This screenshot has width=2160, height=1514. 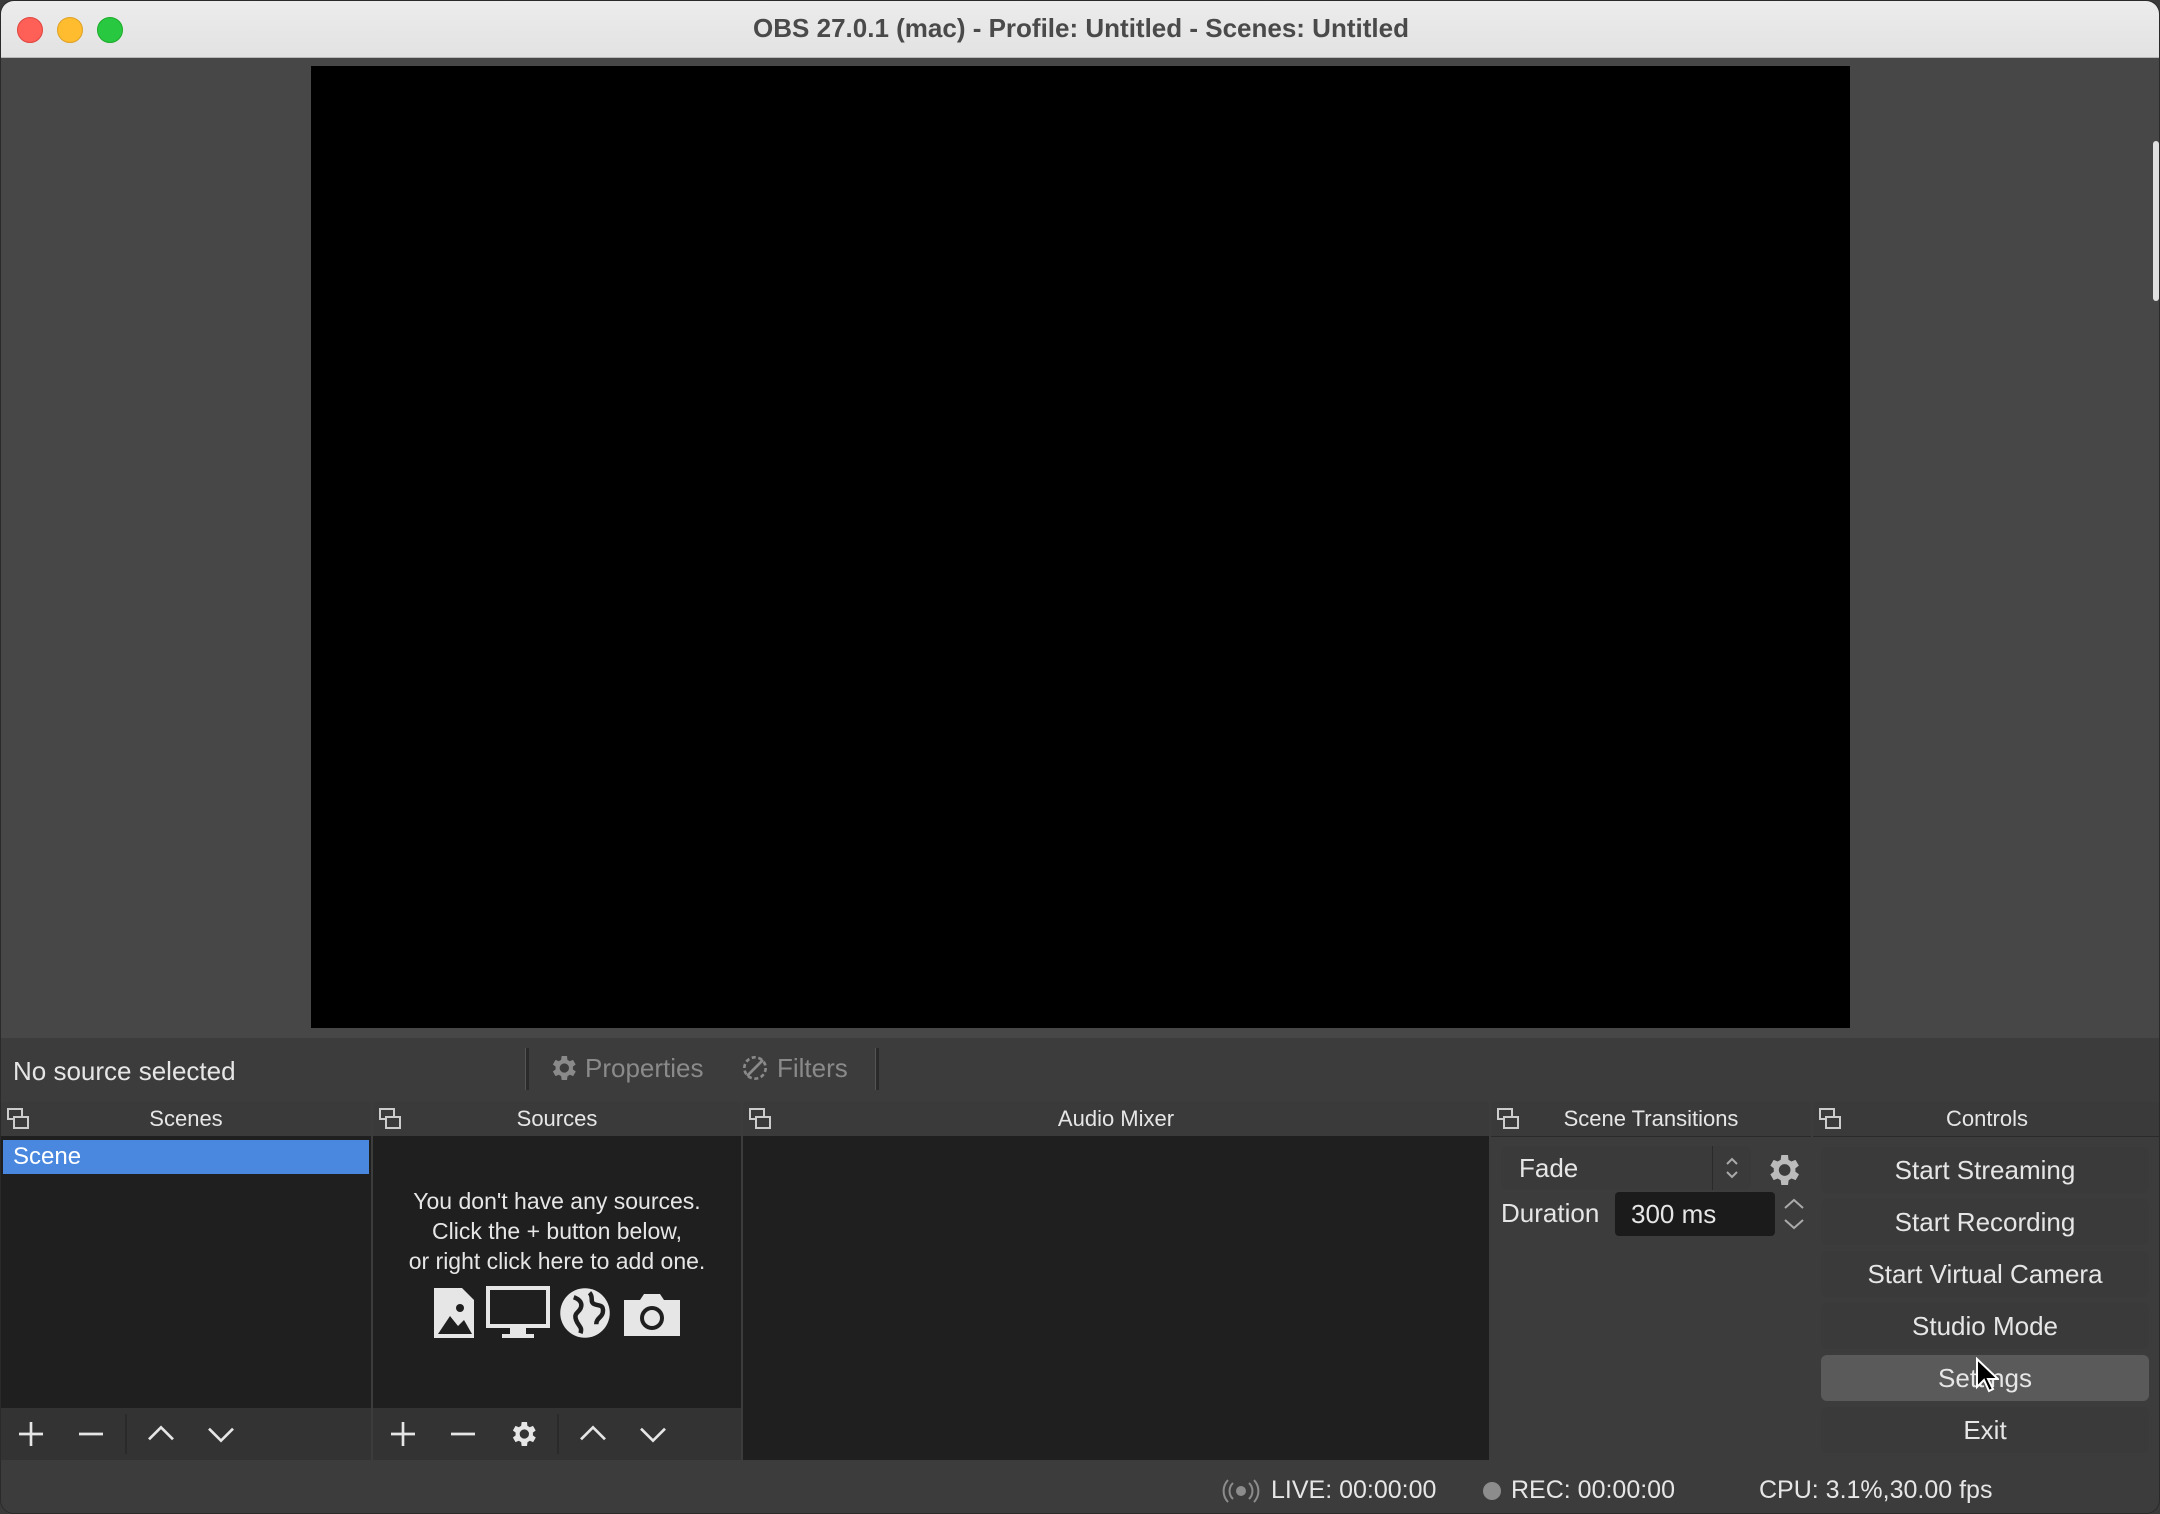 I want to click on sources-dock-header: Sources, so click(x=557, y=1119).